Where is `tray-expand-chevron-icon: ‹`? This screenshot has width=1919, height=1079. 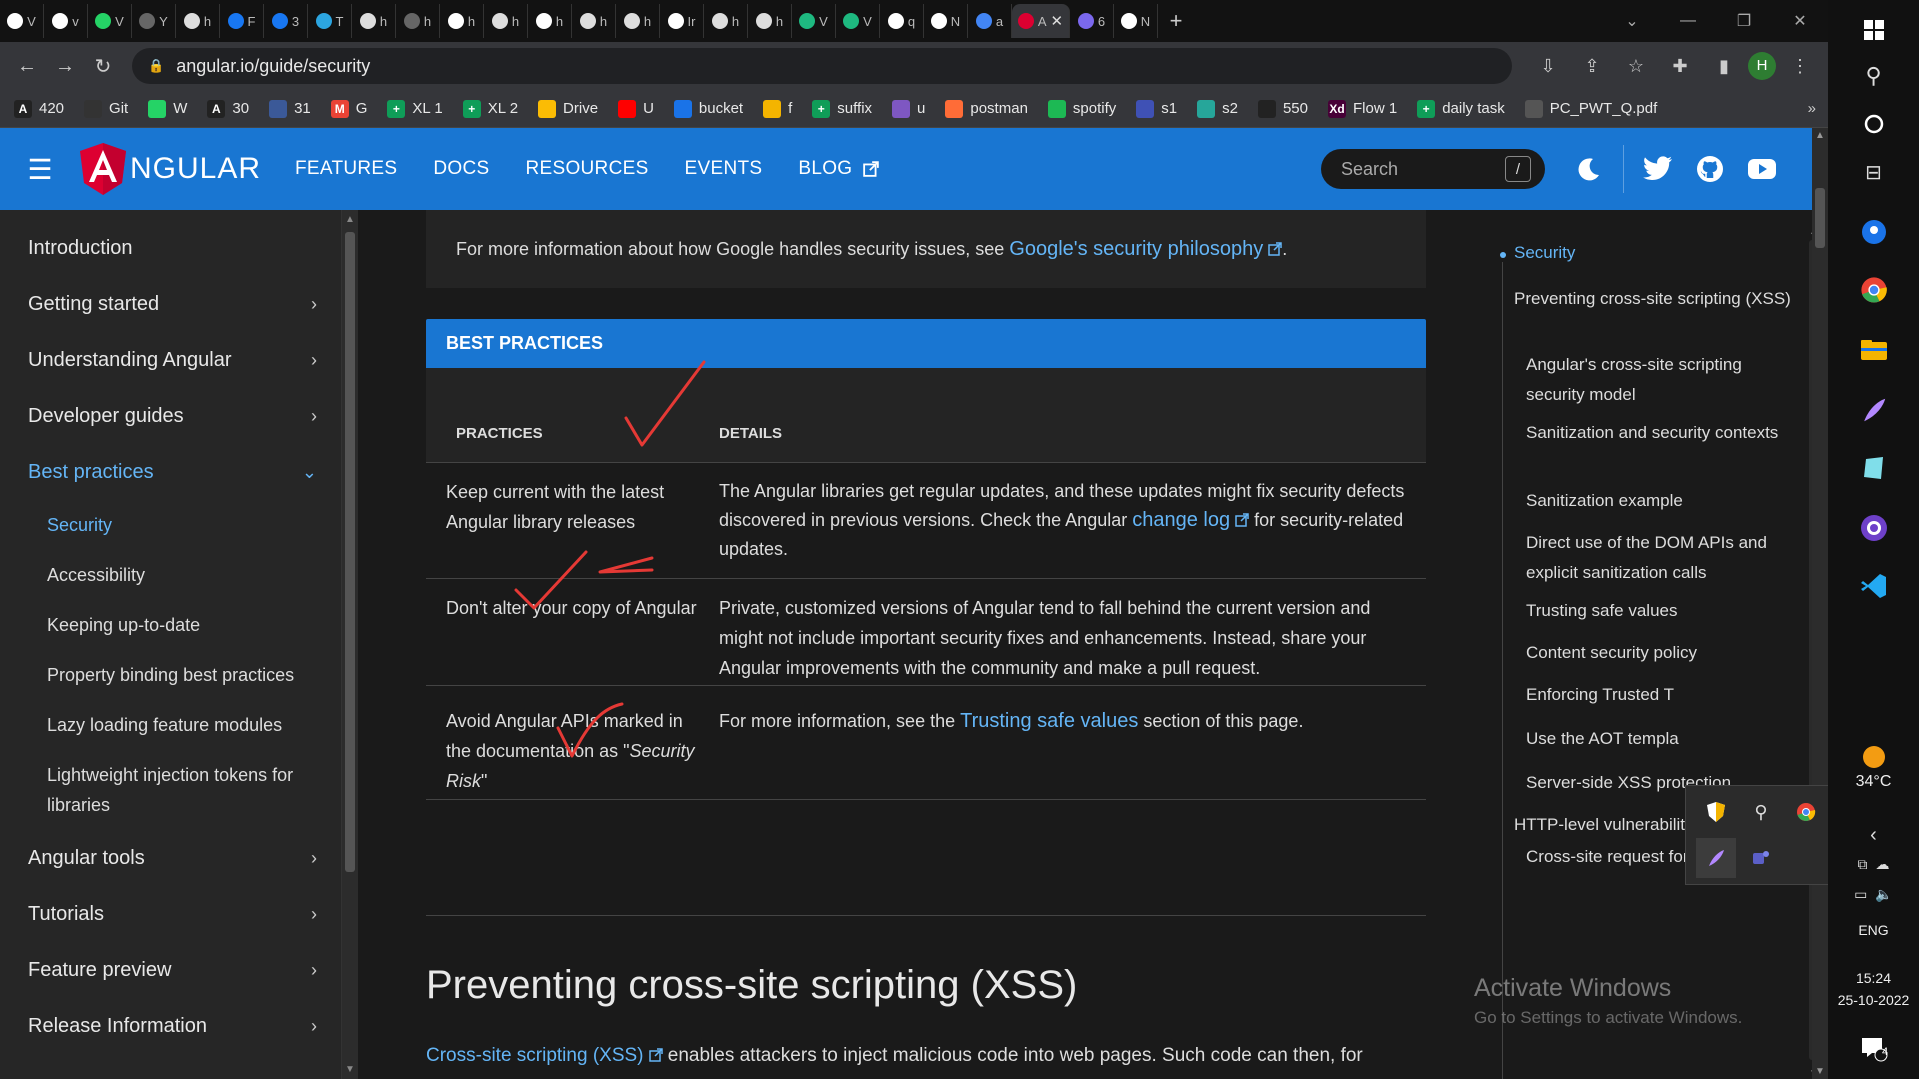
tray-expand-chevron-icon: ‹ is located at coordinates (1873, 835).